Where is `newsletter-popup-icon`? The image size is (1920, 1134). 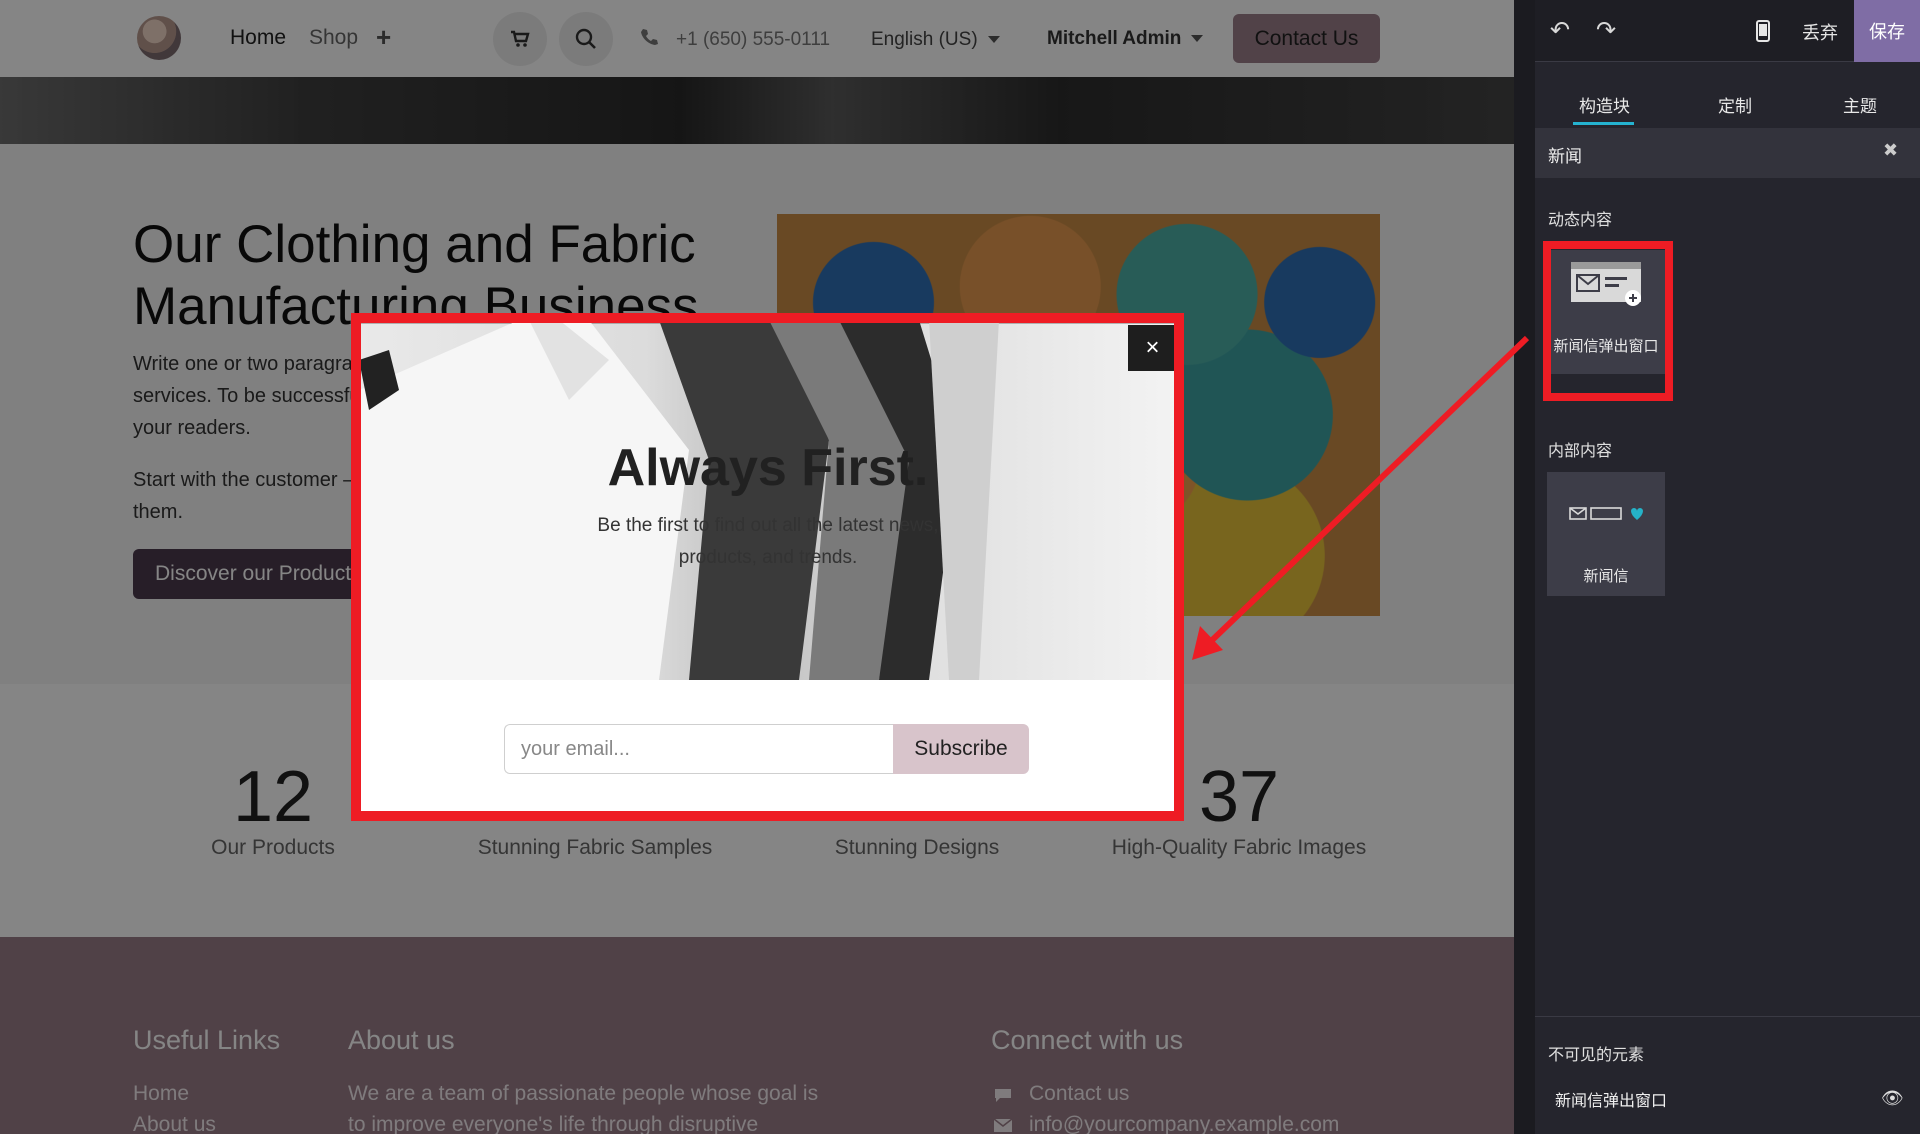
newsletter-popup-icon is located at coordinates (1606, 284).